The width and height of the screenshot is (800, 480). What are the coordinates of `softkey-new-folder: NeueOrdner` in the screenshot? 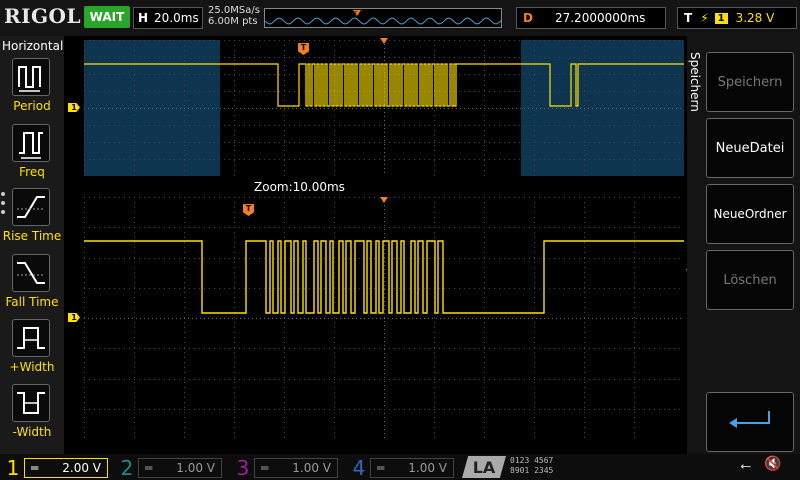 It's located at (750, 214).